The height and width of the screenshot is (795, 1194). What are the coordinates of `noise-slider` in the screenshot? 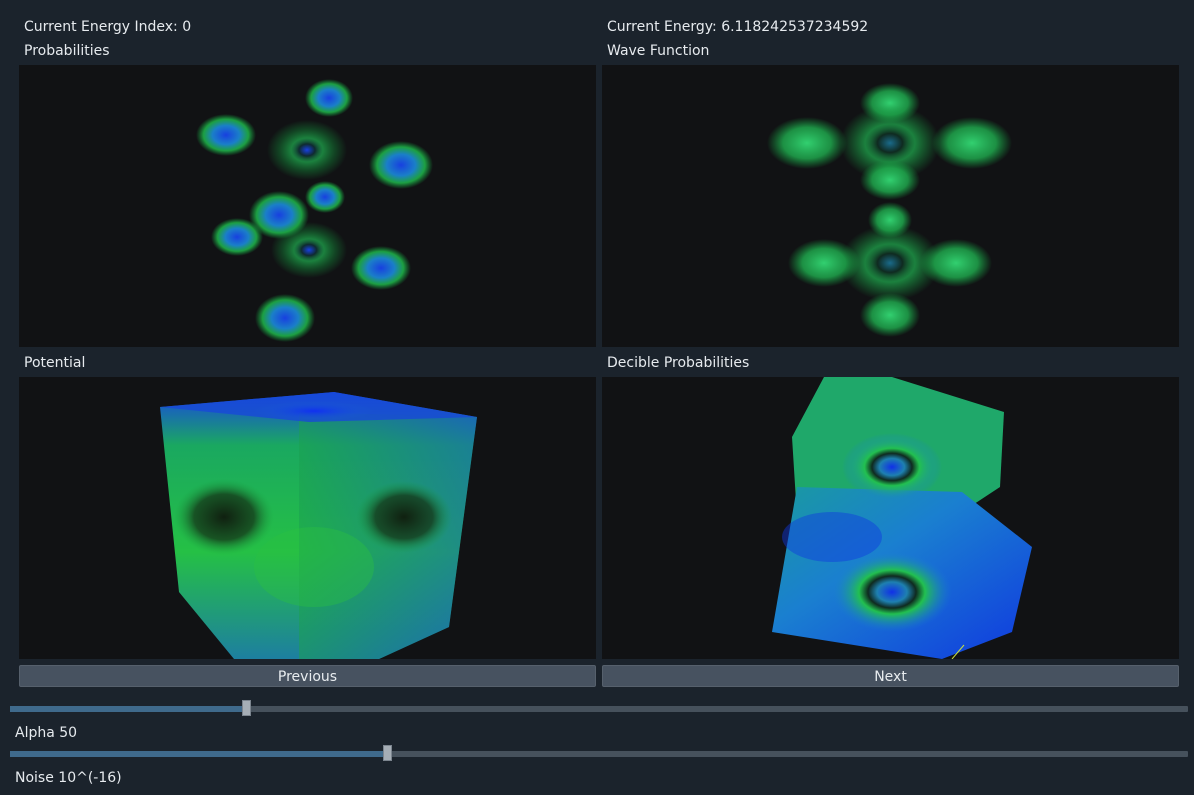 It's located at (599, 753).